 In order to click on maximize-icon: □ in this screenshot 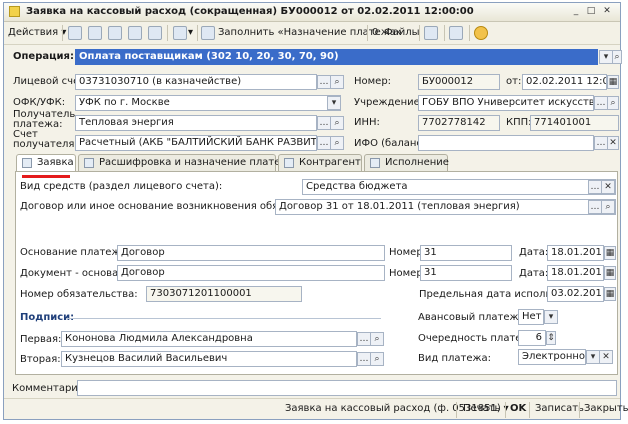, I will do `click(591, 11)`.